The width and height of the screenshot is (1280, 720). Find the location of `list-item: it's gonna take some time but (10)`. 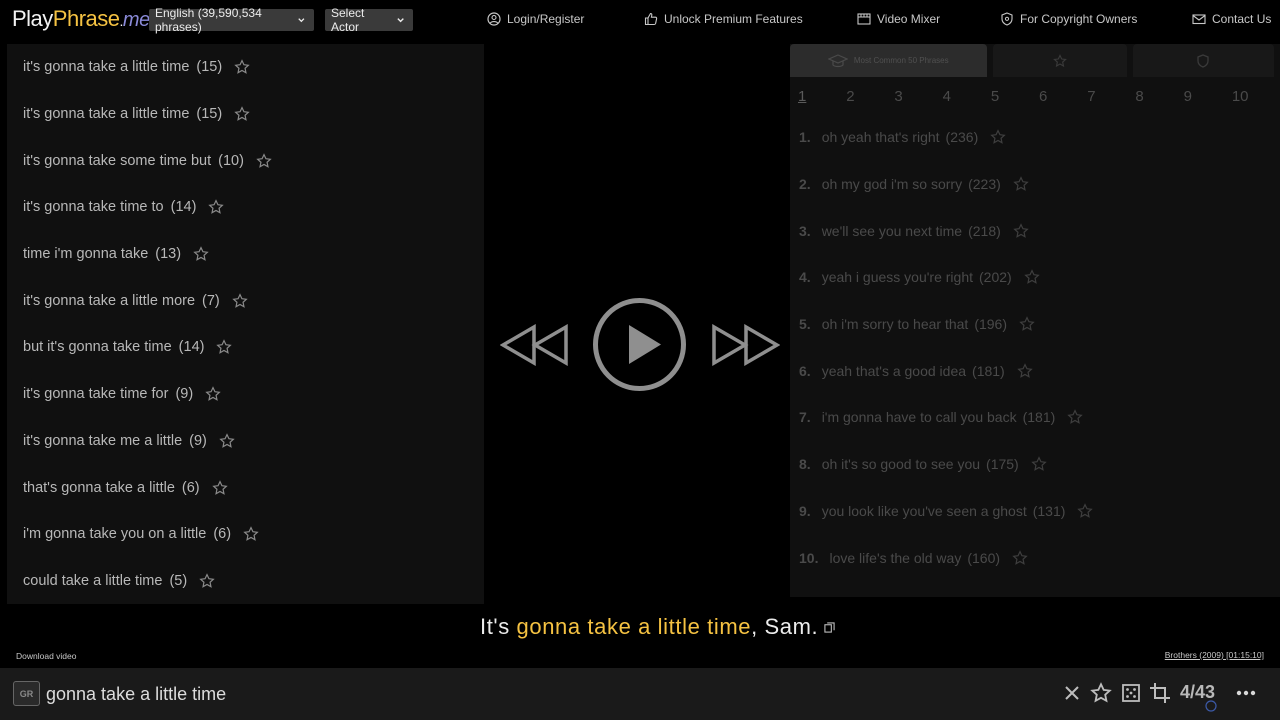

list-item: it's gonna take some time but (10) is located at coordinates (245, 160).